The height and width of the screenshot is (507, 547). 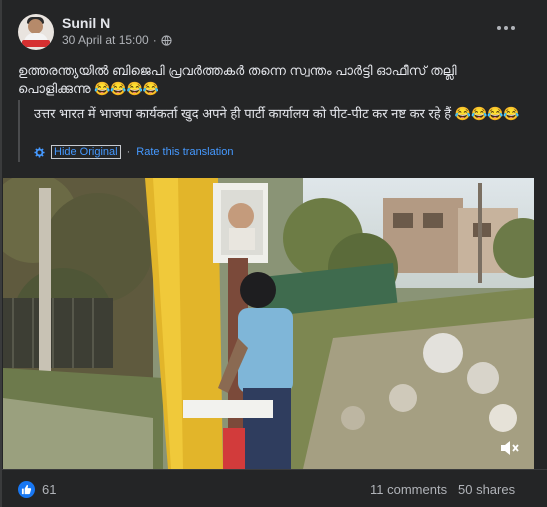 What do you see at coordinates (39, 152) in the screenshot?
I see `gear-icon` at bounding box center [39, 152].